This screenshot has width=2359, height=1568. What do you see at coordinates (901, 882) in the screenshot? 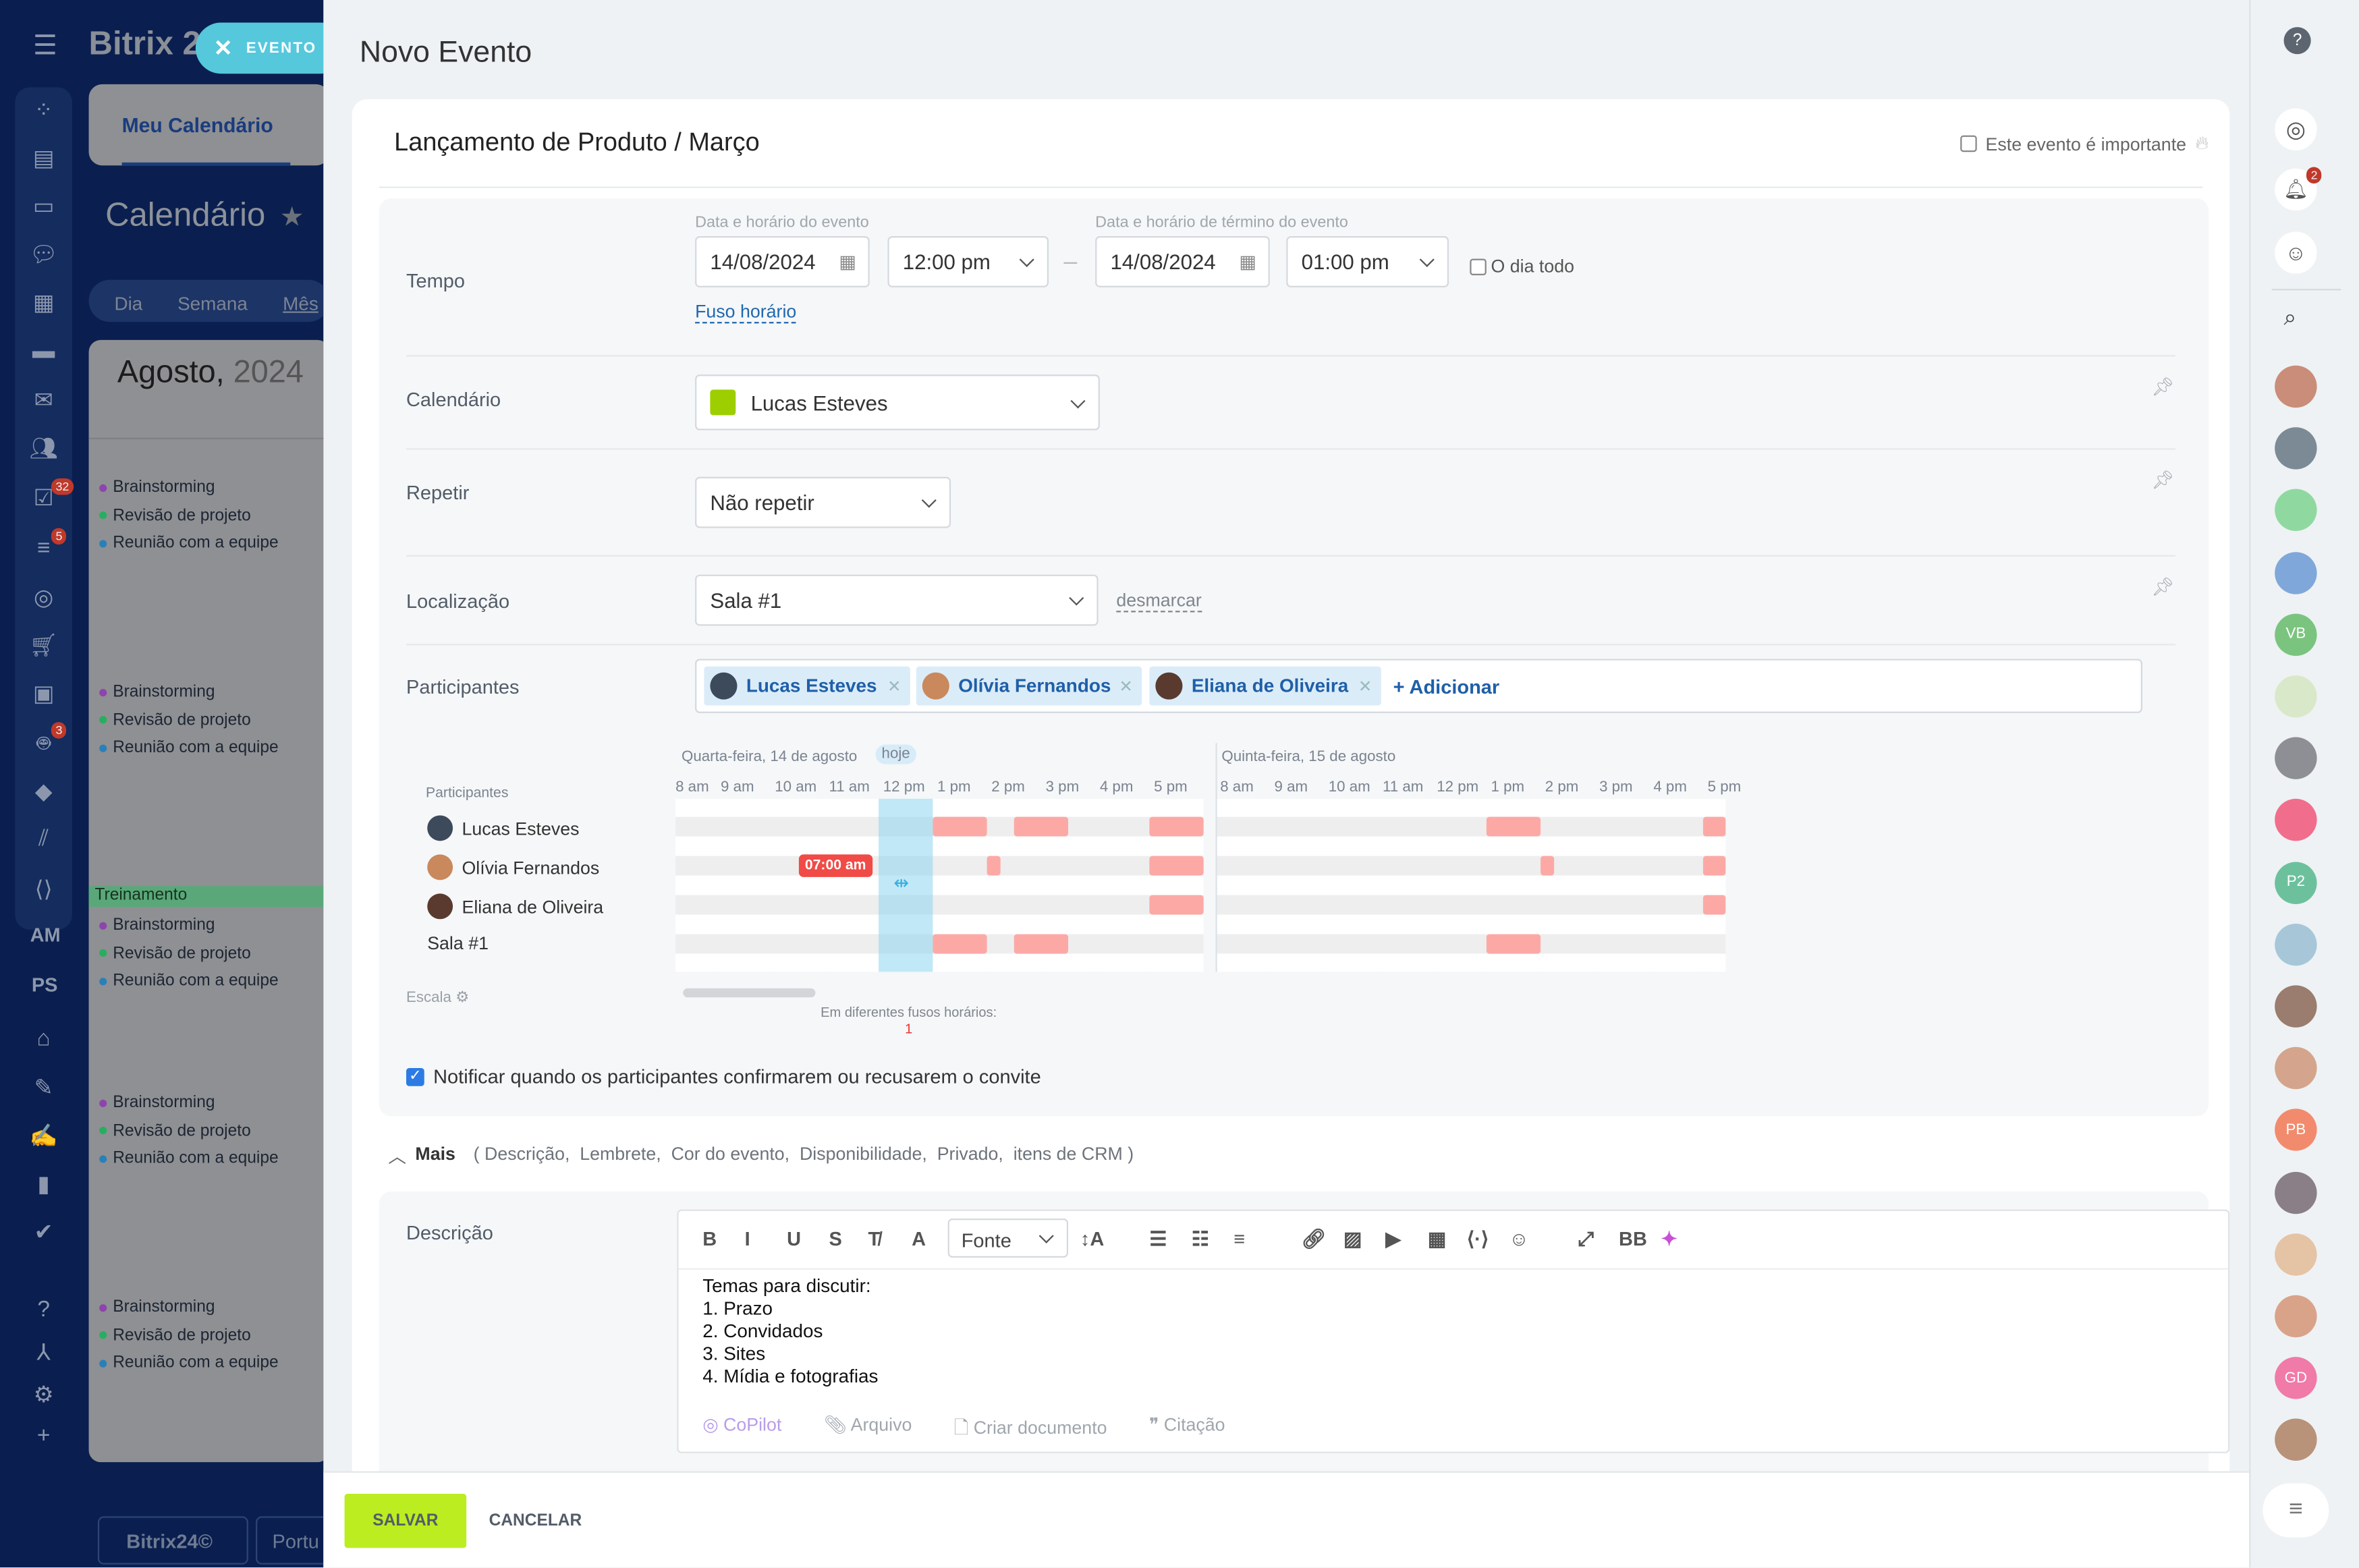
I see `resize-handle-icon: ⇹` at bounding box center [901, 882].